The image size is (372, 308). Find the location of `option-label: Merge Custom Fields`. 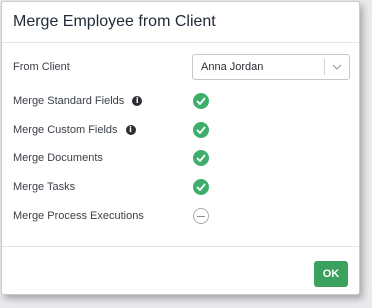

option-label: Merge Custom Fields is located at coordinates (65, 130).